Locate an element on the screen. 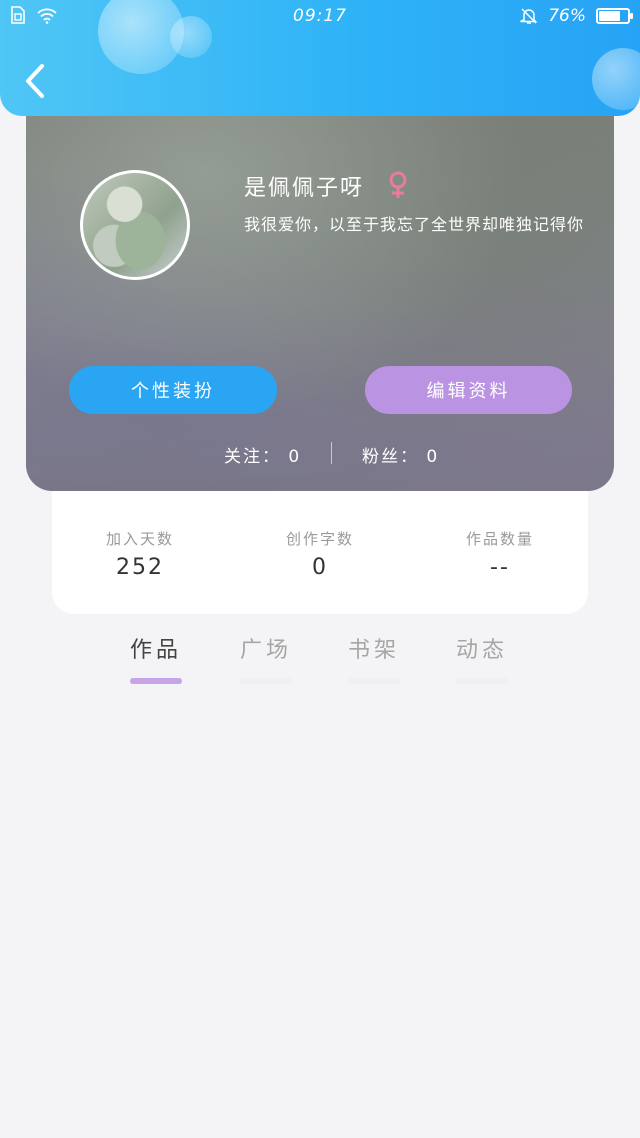  nickname: 是佩佩子呀 is located at coordinates (304, 188).